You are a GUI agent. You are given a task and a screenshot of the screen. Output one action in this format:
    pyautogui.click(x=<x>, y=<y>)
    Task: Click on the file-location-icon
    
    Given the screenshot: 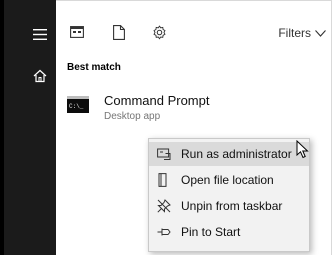 What is the action you would take?
    pyautogui.click(x=164, y=180)
    